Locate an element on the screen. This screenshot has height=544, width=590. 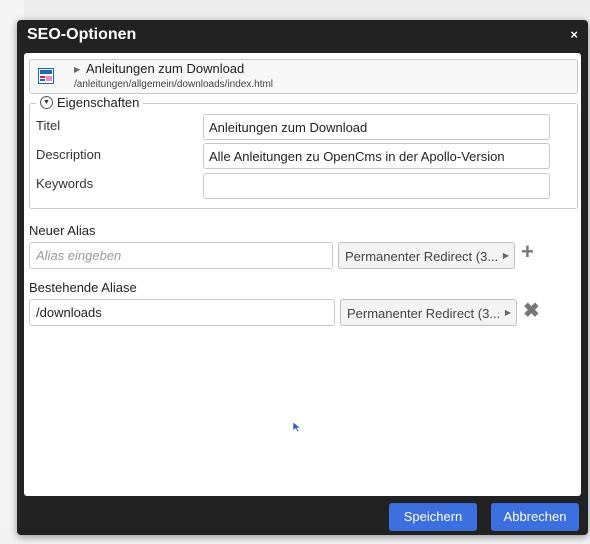
properties-legend: ▼ Eigenschaften is located at coordinates (90, 102).